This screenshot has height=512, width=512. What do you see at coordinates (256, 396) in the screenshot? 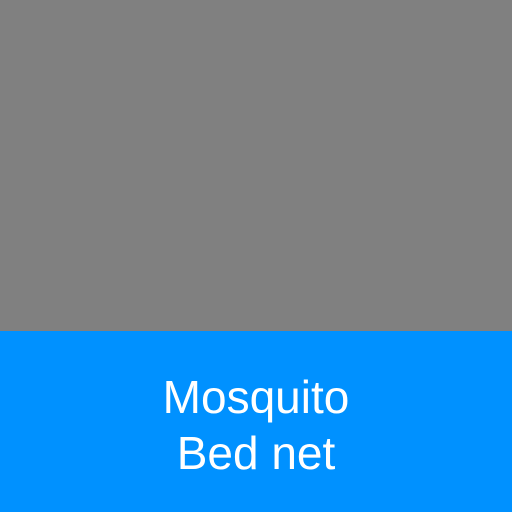
I see `caption-line-1: Mosquito` at bounding box center [256, 396].